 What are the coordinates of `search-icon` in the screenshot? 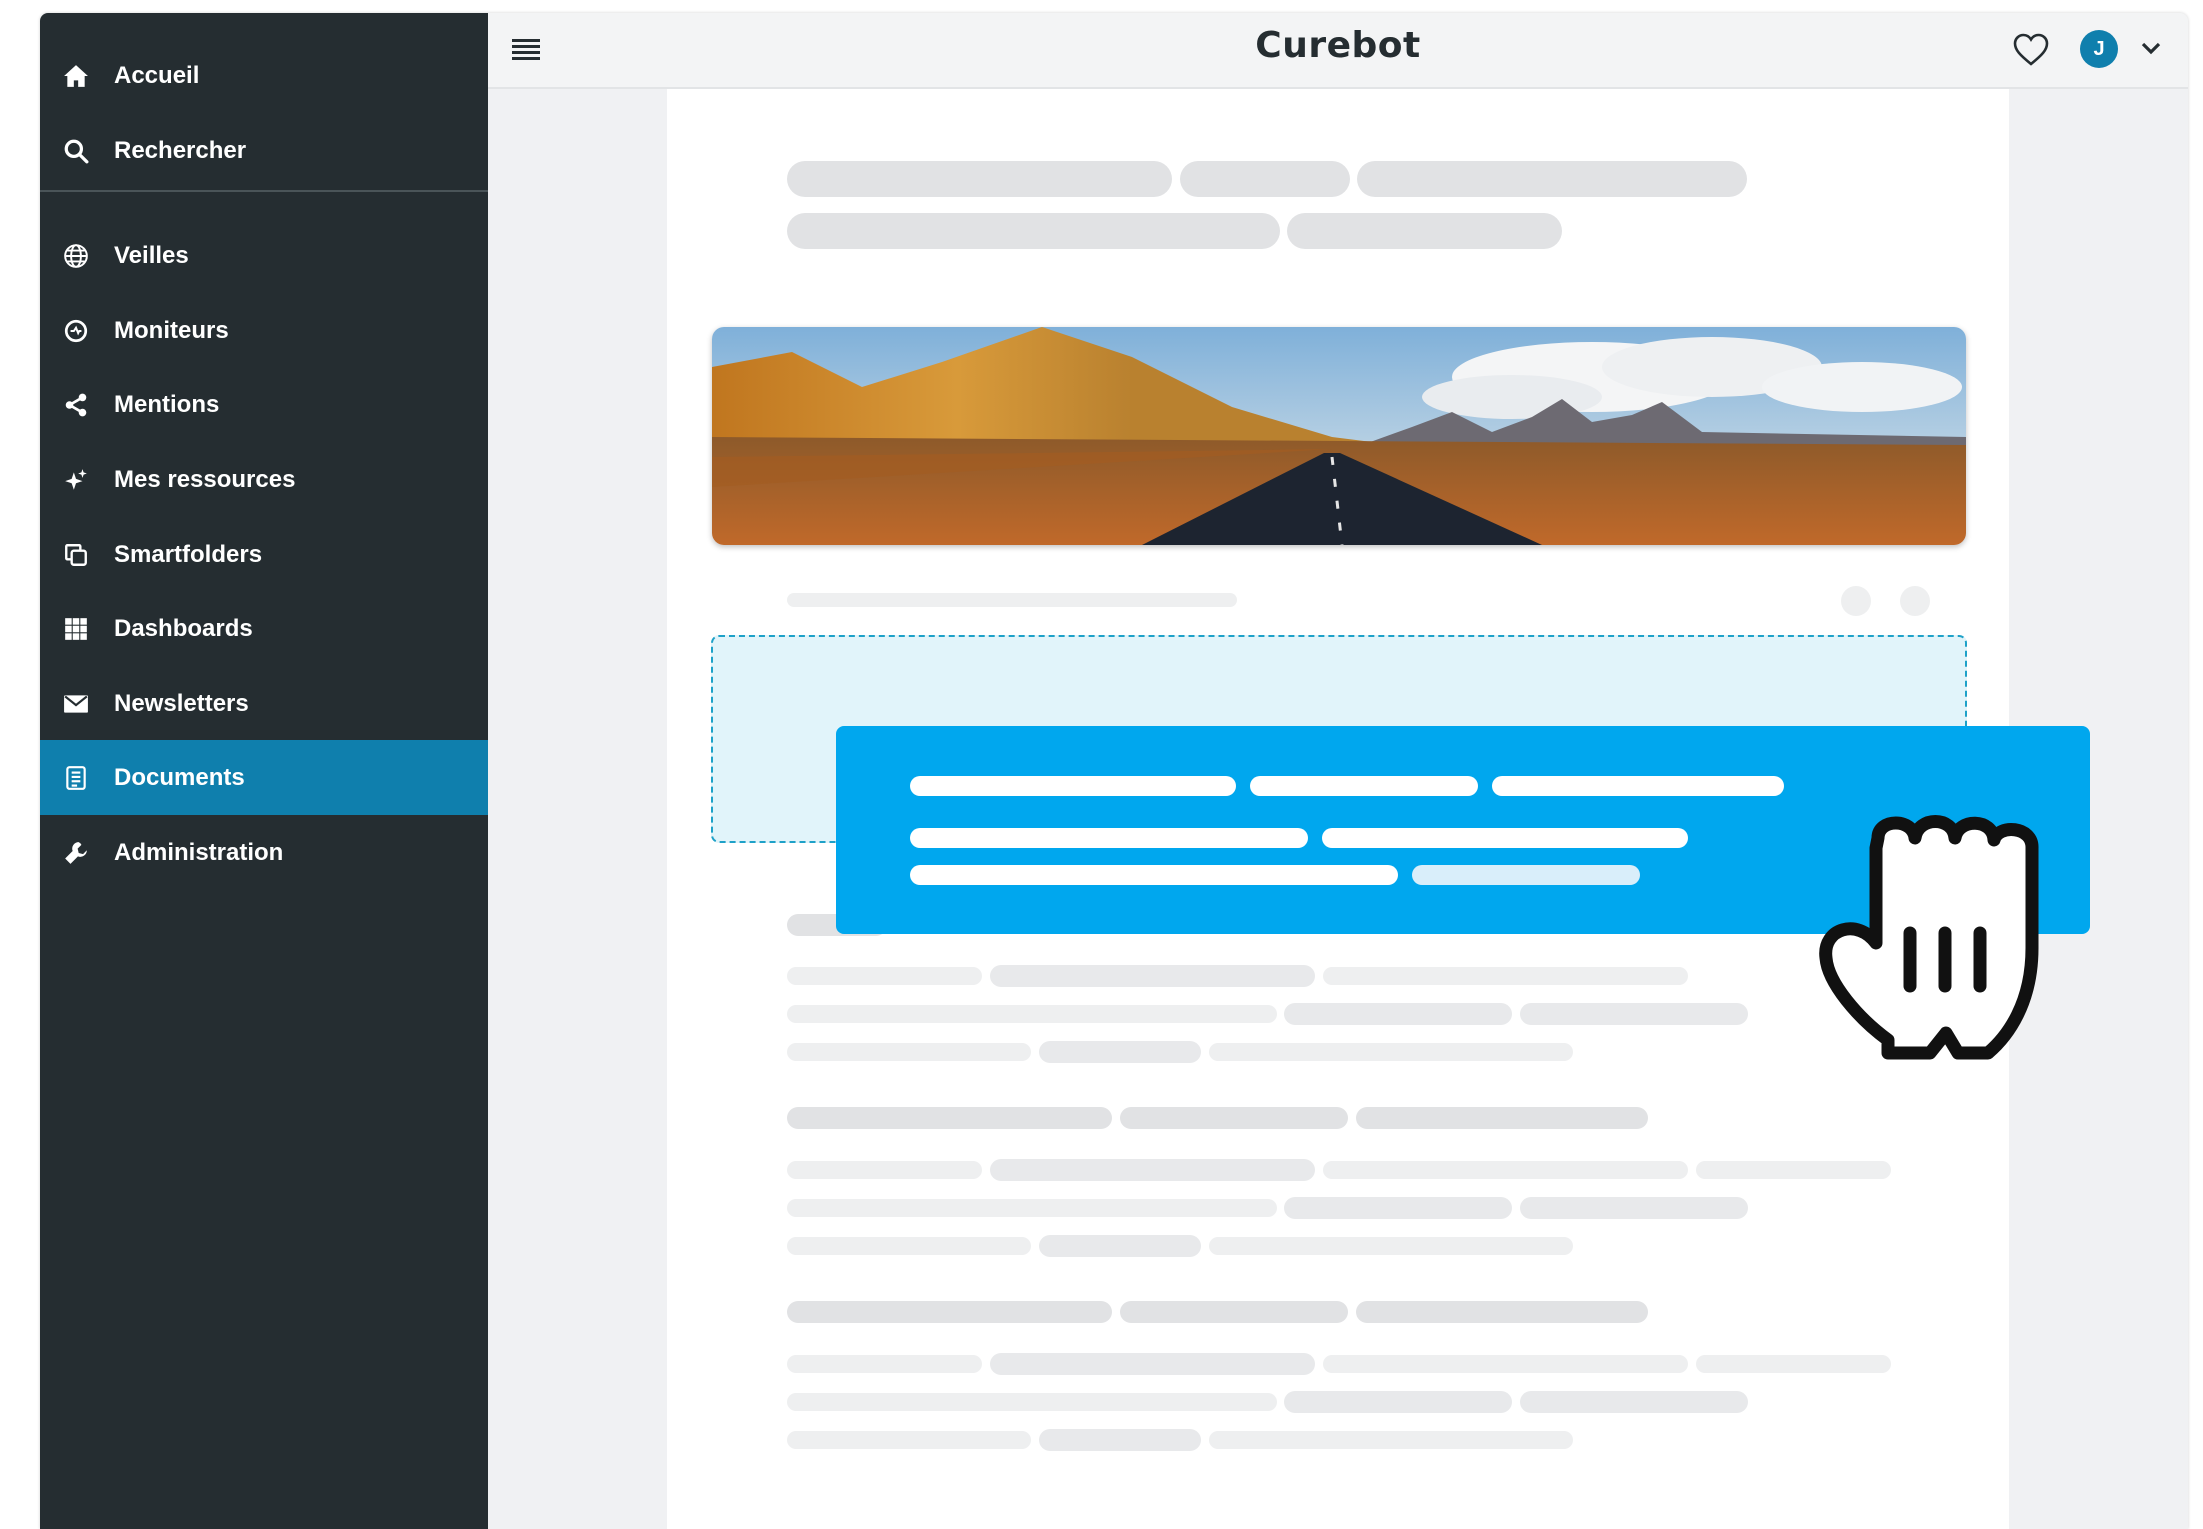 It's located at (76, 151).